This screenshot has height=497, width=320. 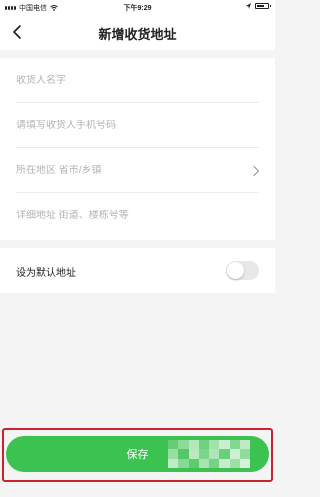 I want to click on chevron-right-icon, so click(x=256, y=171).